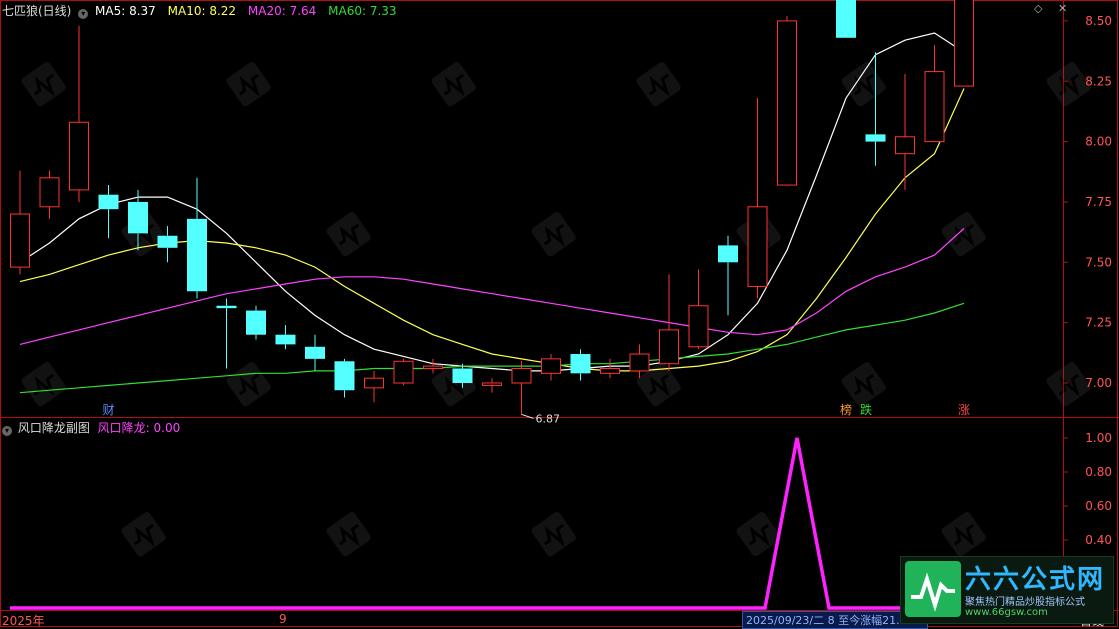 The height and width of the screenshot is (629, 1119). Describe the element at coordinates (1098, 262) in the screenshot. I see `price-tick-label: 7.50` at that location.